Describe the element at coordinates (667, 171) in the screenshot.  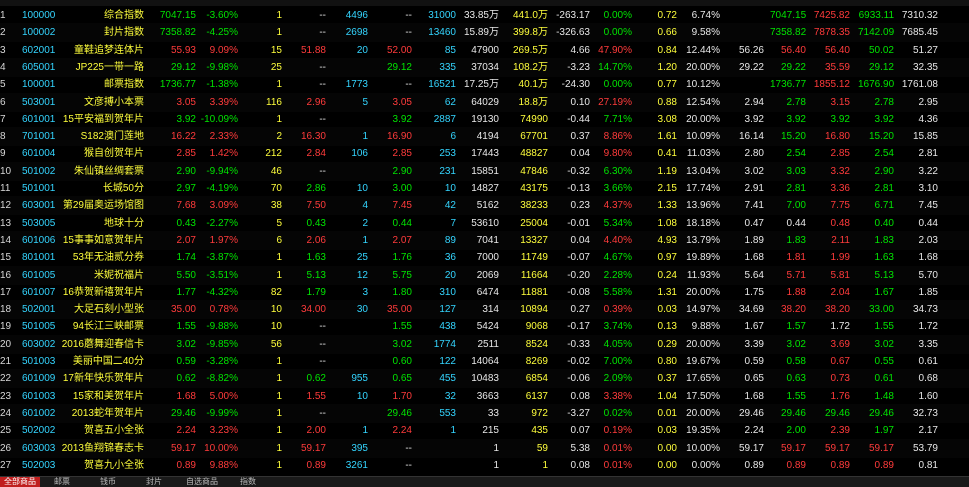
I see `cell-chgpct: 1.19` at that location.